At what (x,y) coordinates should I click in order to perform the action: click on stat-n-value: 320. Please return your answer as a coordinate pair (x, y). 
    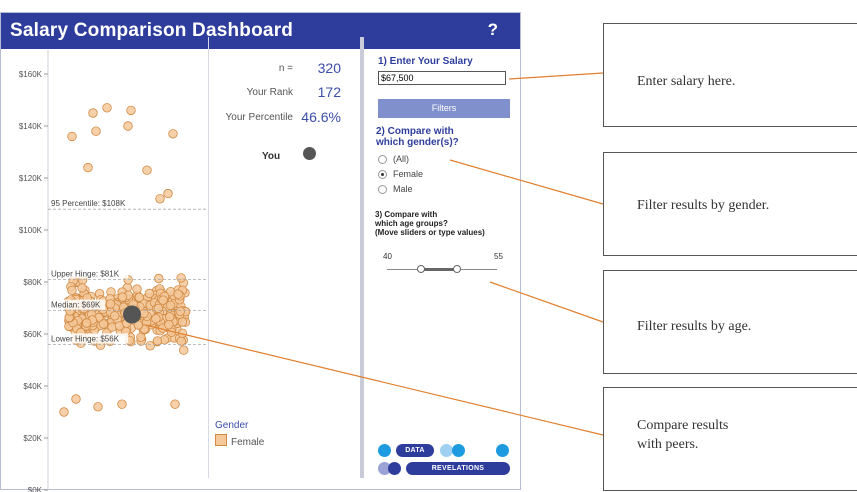
    Looking at the image, I should click on (329, 68).